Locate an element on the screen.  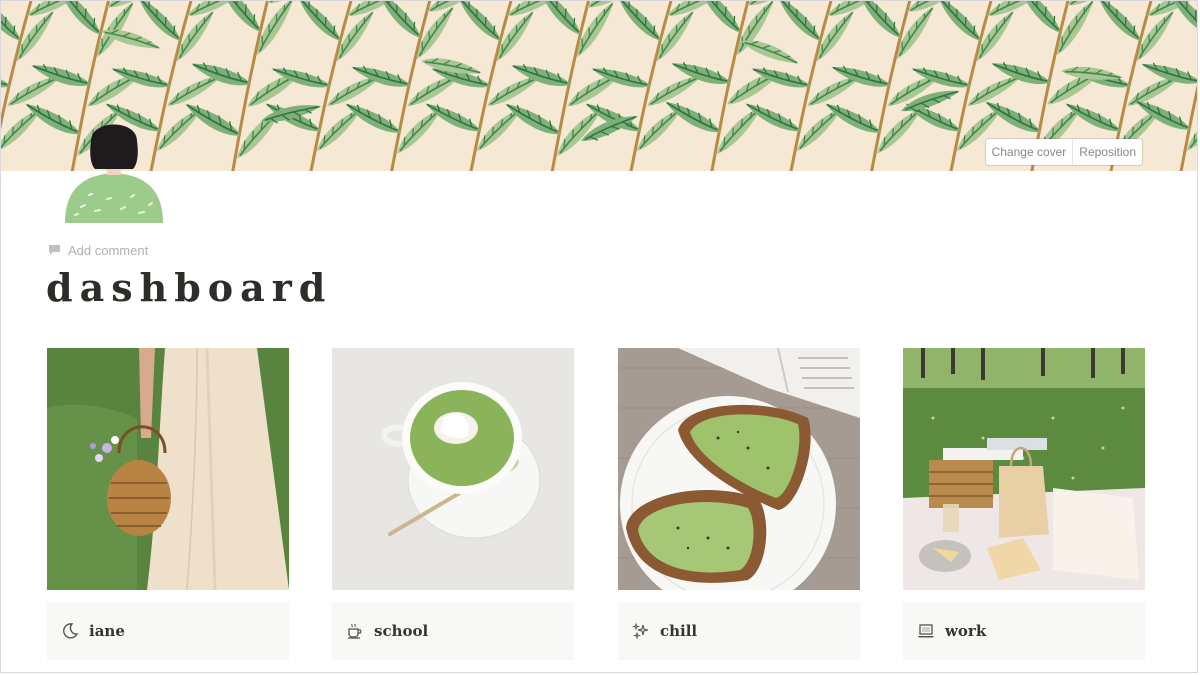
card-title: work is located at coordinates (966, 631).